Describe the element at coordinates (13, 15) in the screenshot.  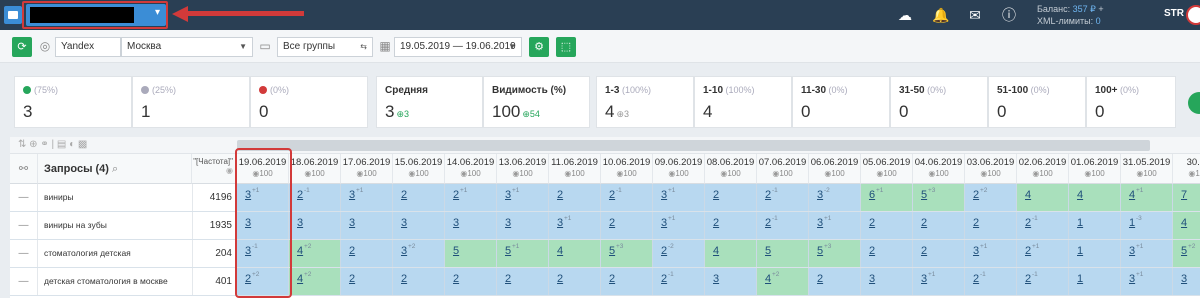
I see `home-icon` at that location.